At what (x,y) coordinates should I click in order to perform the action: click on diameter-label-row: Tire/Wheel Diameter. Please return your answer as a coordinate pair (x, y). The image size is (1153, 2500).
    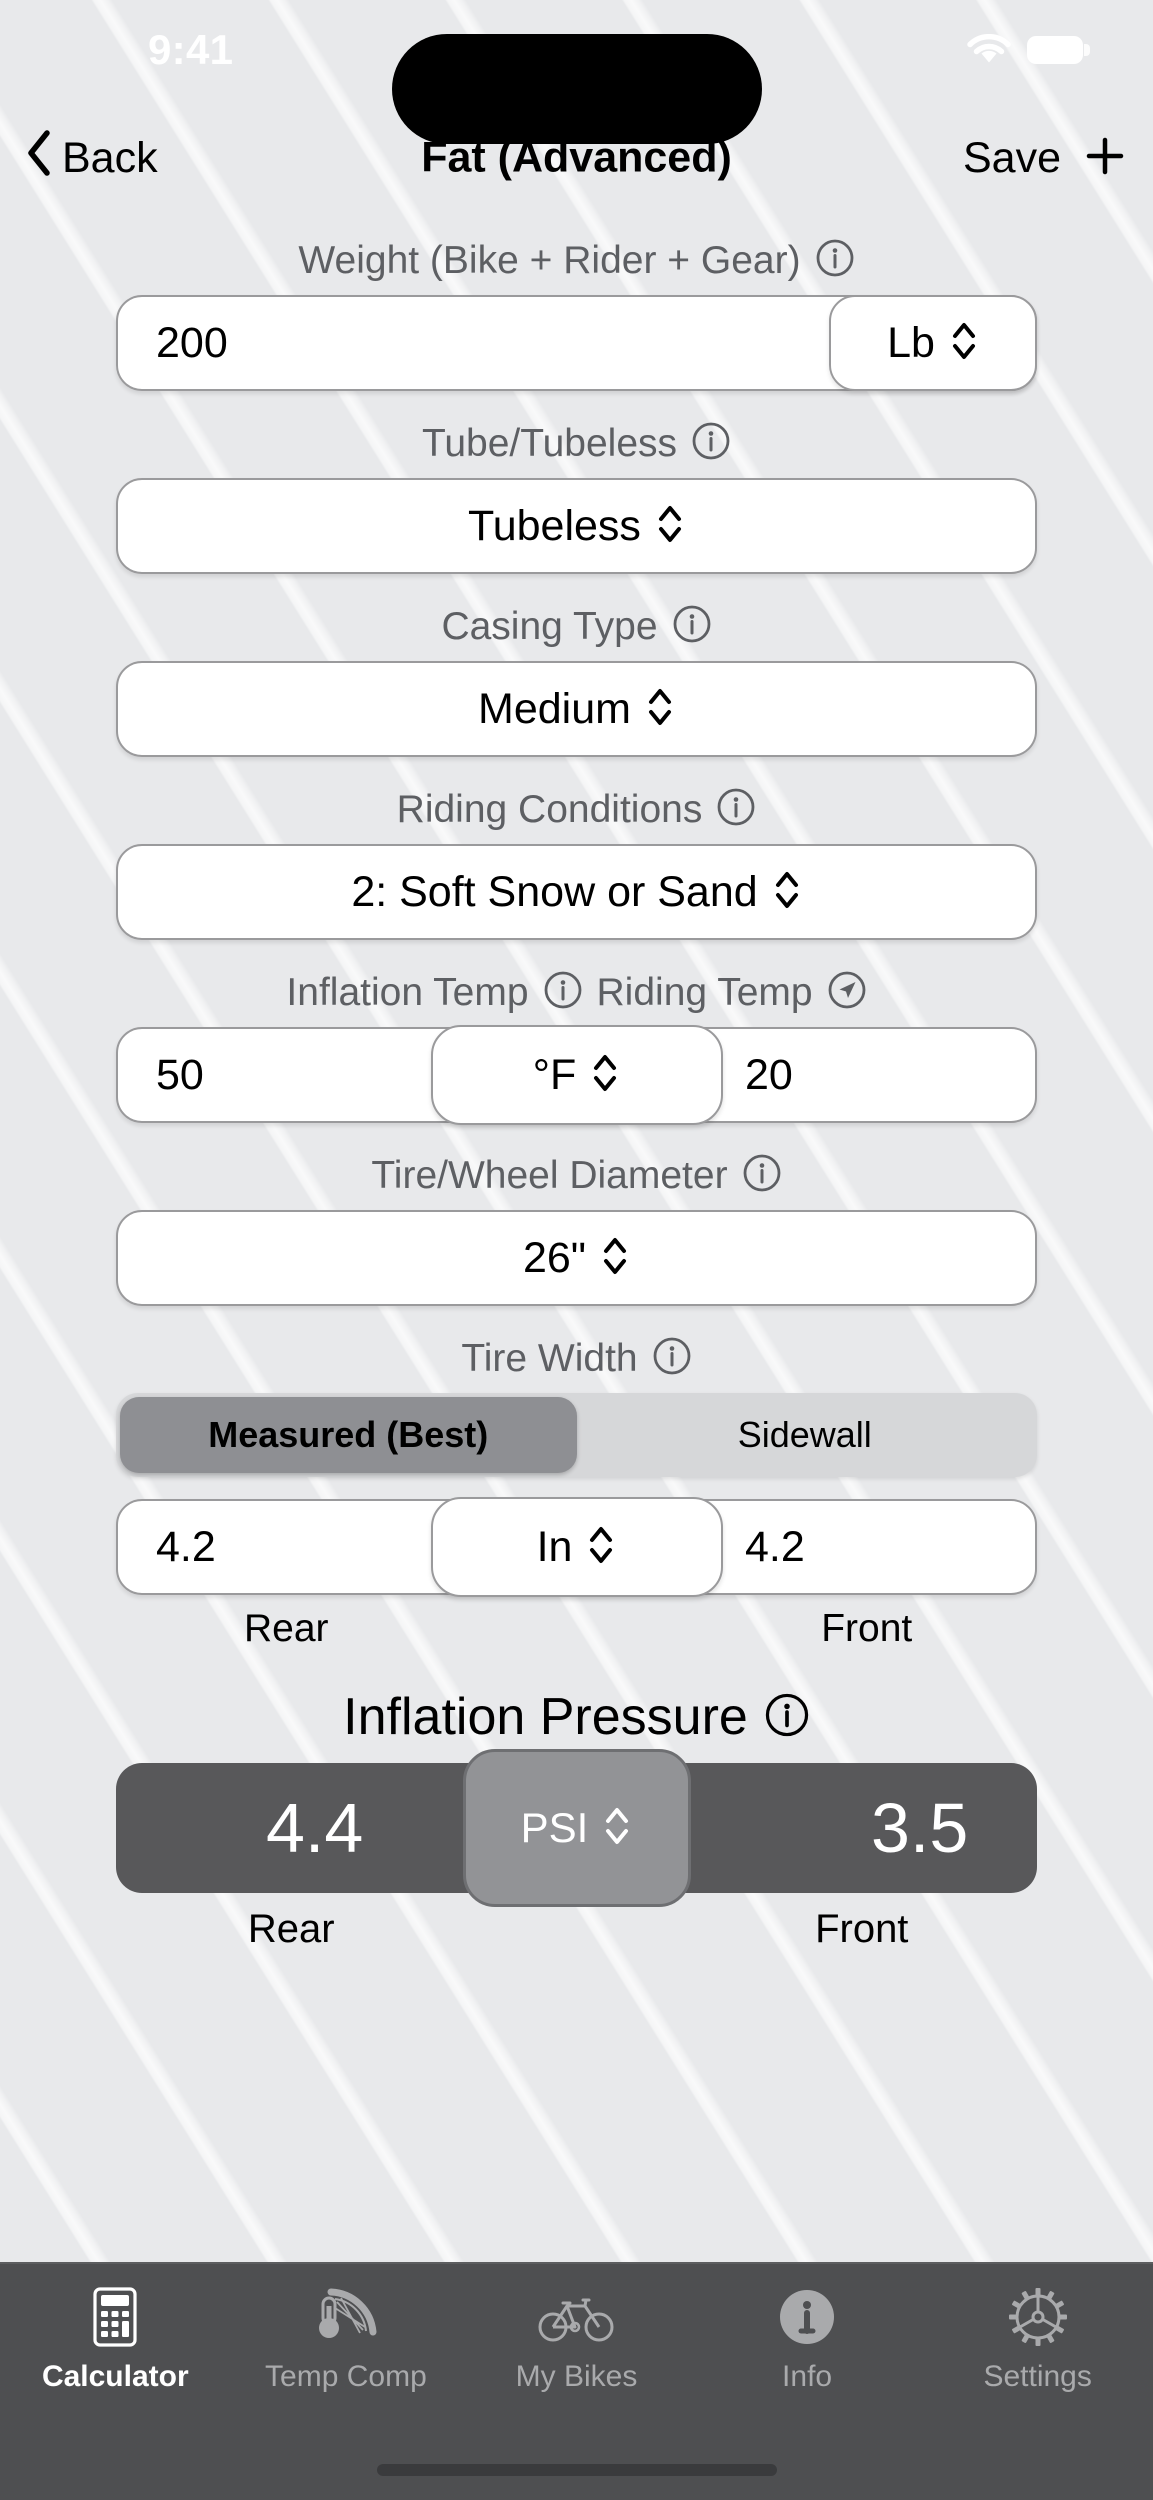
    Looking at the image, I should click on (576, 1175).